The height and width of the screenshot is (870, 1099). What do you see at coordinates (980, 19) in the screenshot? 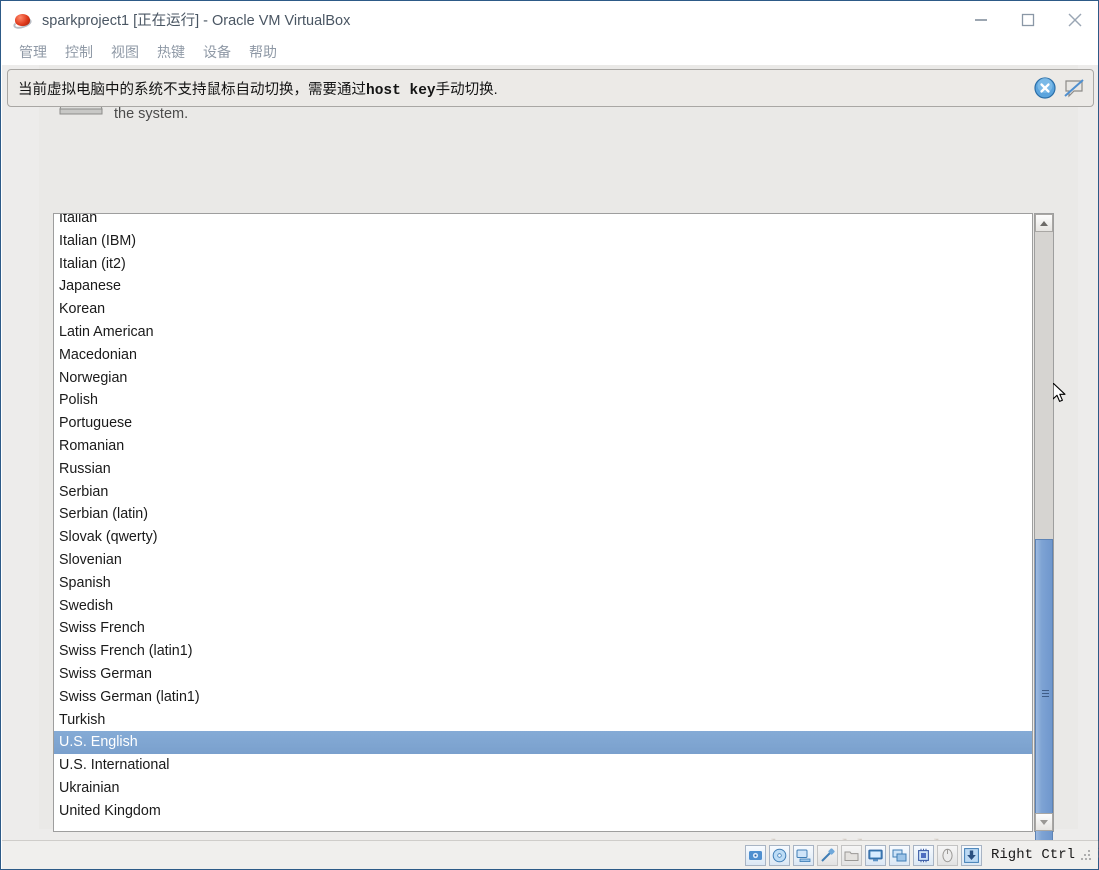
I see `minimize-button` at bounding box center [980, 19].